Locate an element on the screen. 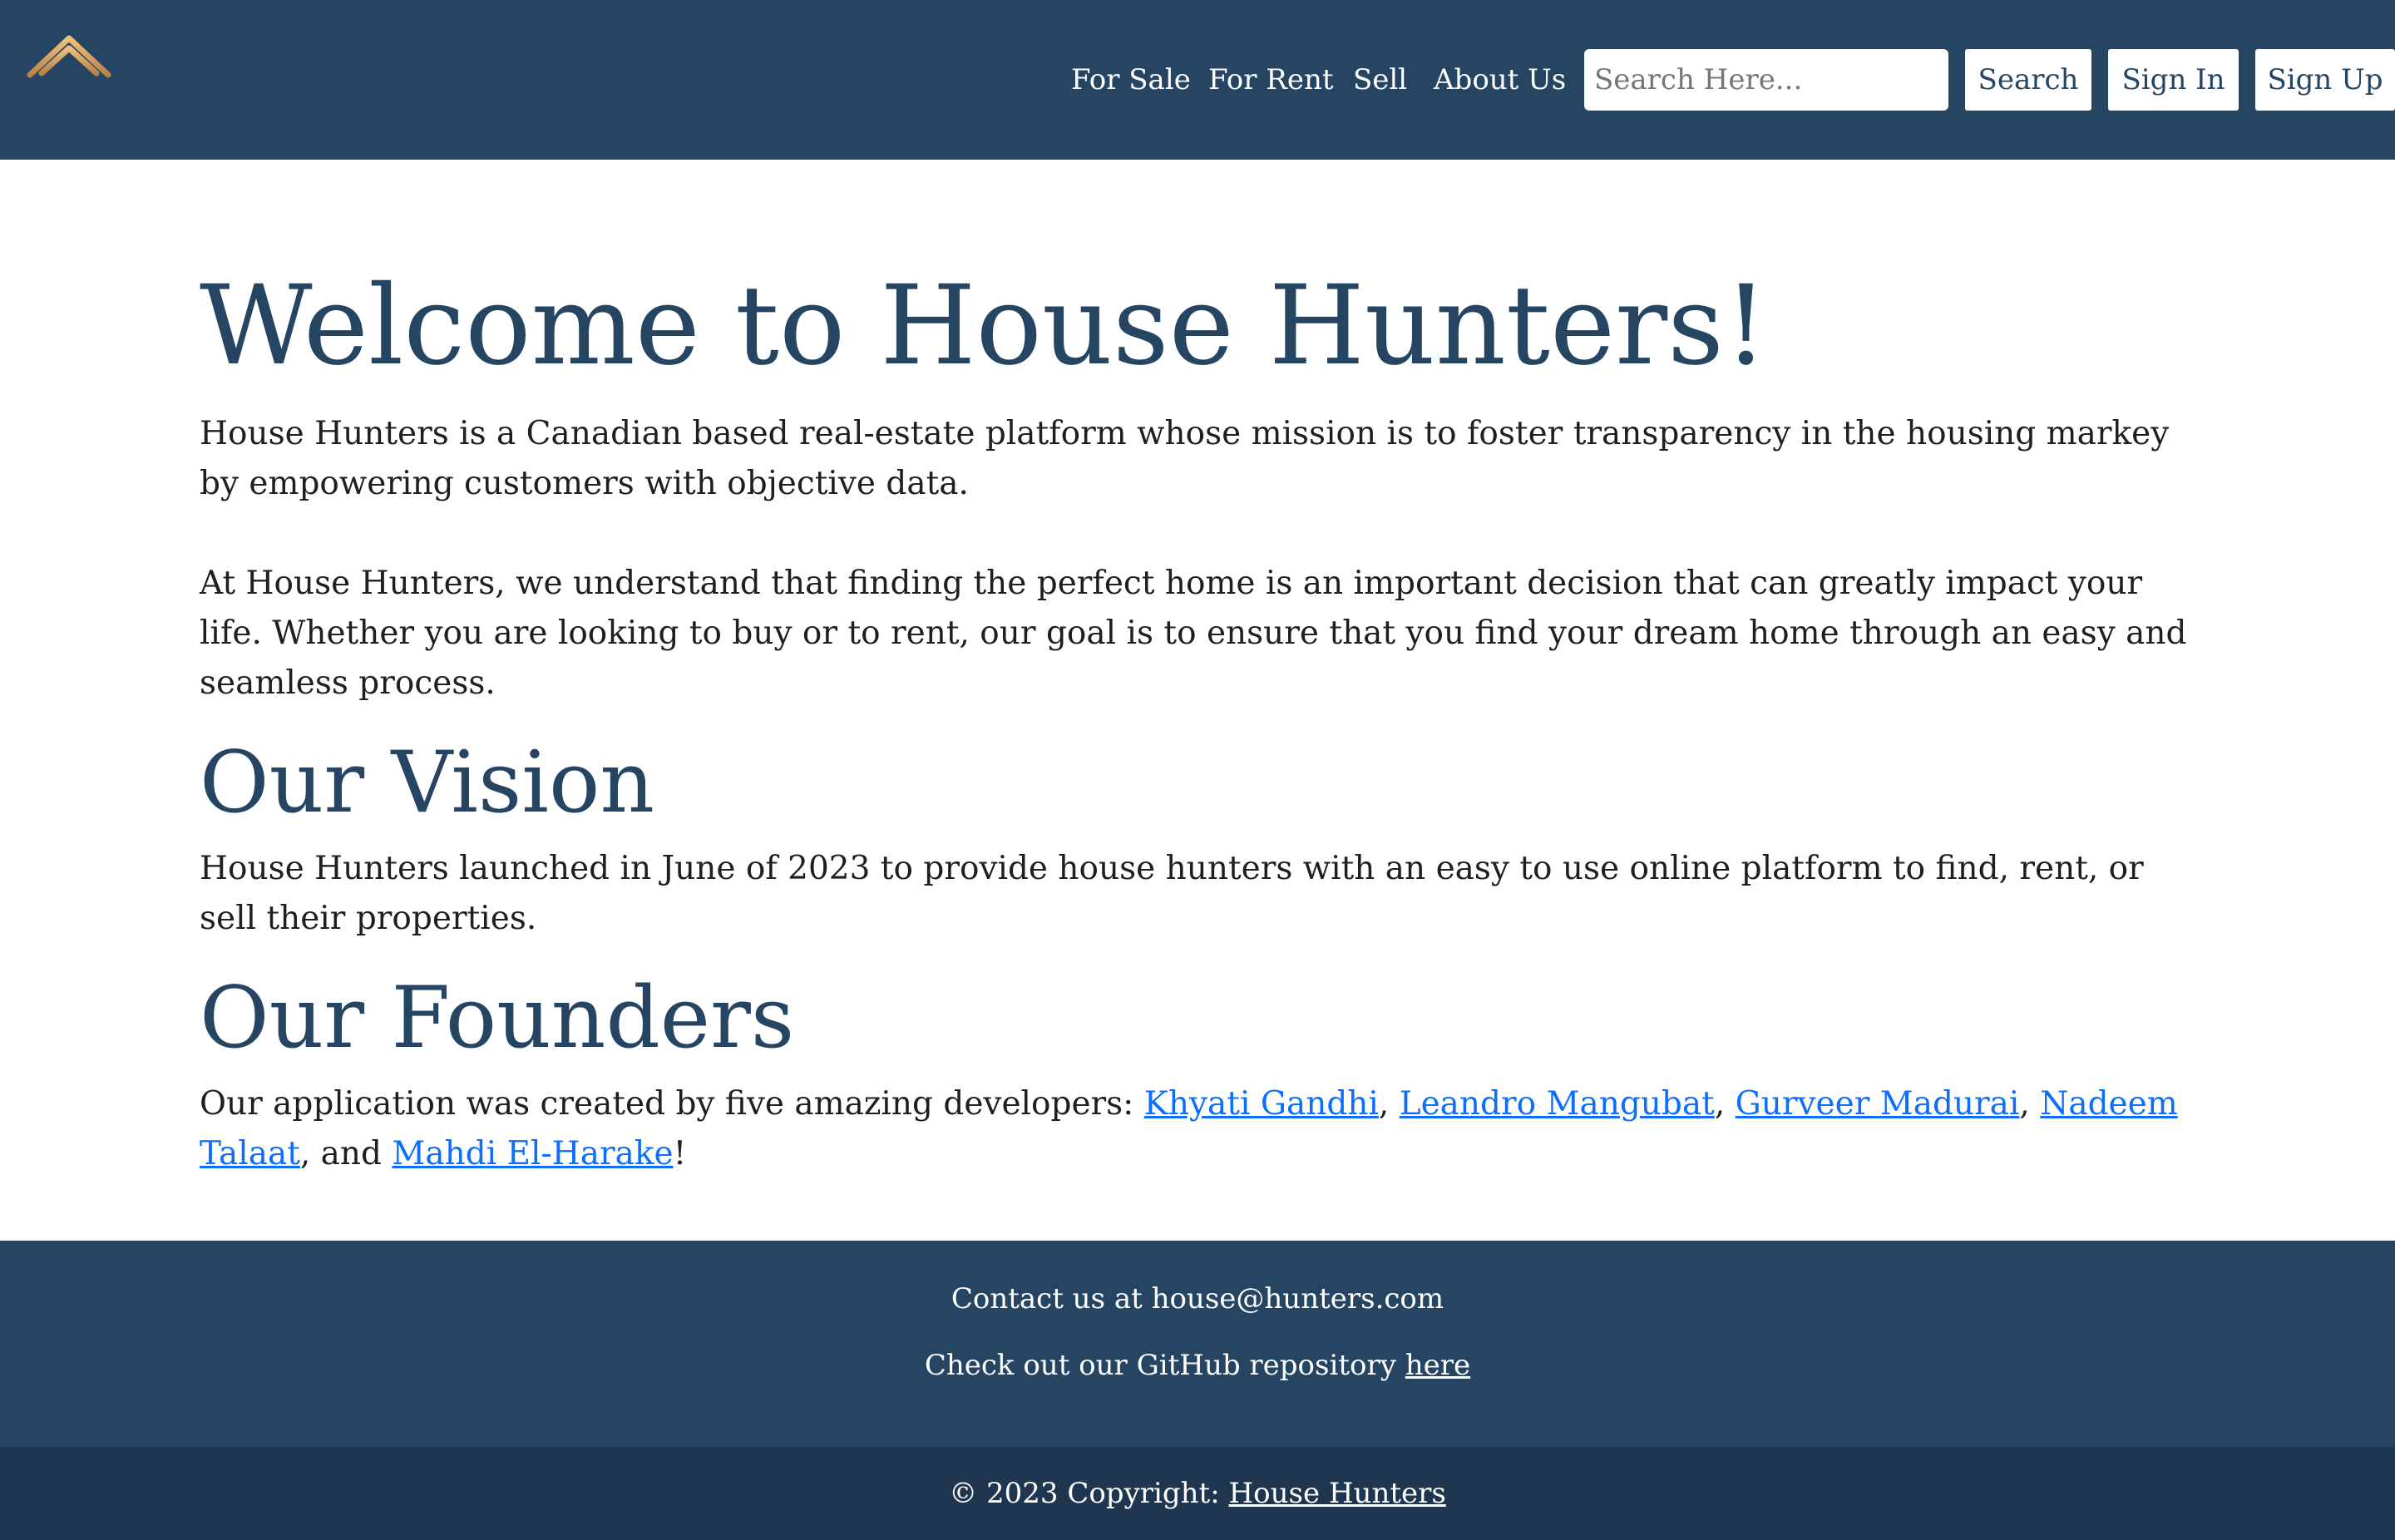 The image size is (2395, 1540). nav-for-rent: For Rent is located at coordinates (1271, 80).